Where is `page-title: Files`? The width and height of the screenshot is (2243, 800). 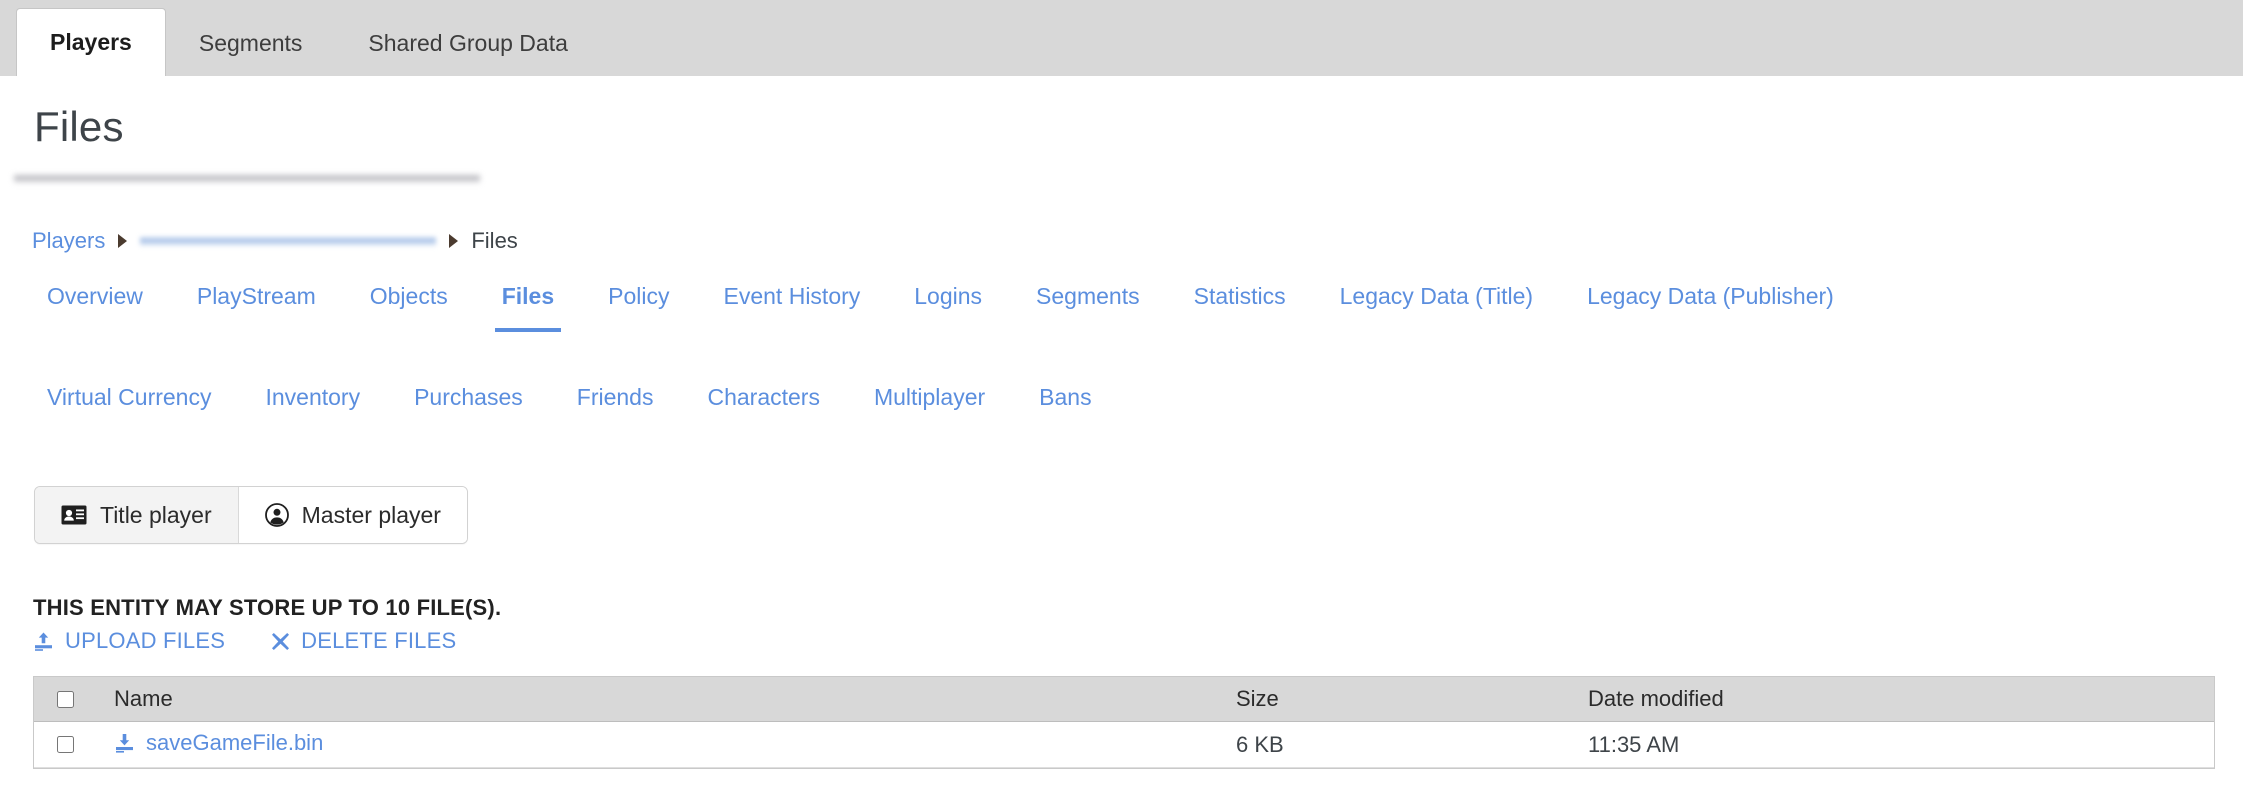 page-title: Files is located at coordinates (79, 126).